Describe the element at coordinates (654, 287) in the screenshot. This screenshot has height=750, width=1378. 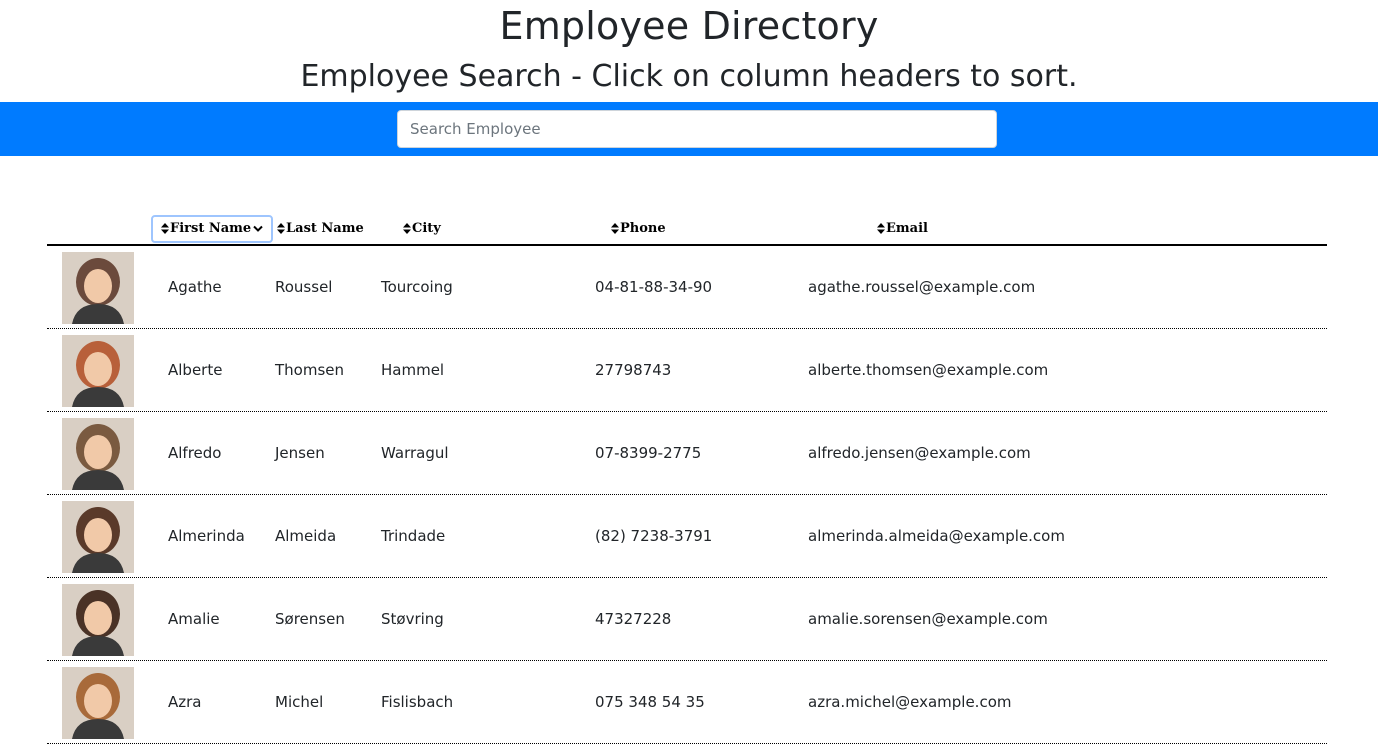
I see `phone-cell: 04-81-88-34-90` at that location.